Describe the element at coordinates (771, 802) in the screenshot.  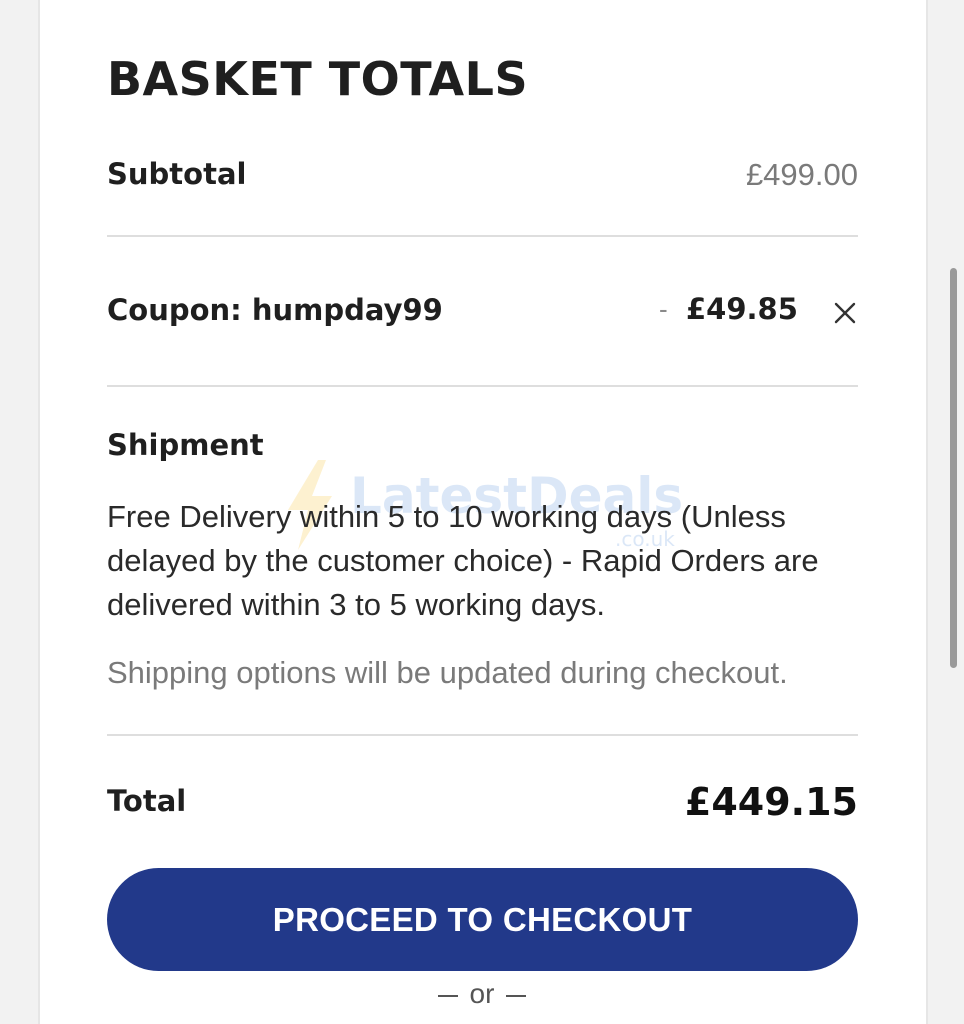
I see `total-value: £449.15` at that location.